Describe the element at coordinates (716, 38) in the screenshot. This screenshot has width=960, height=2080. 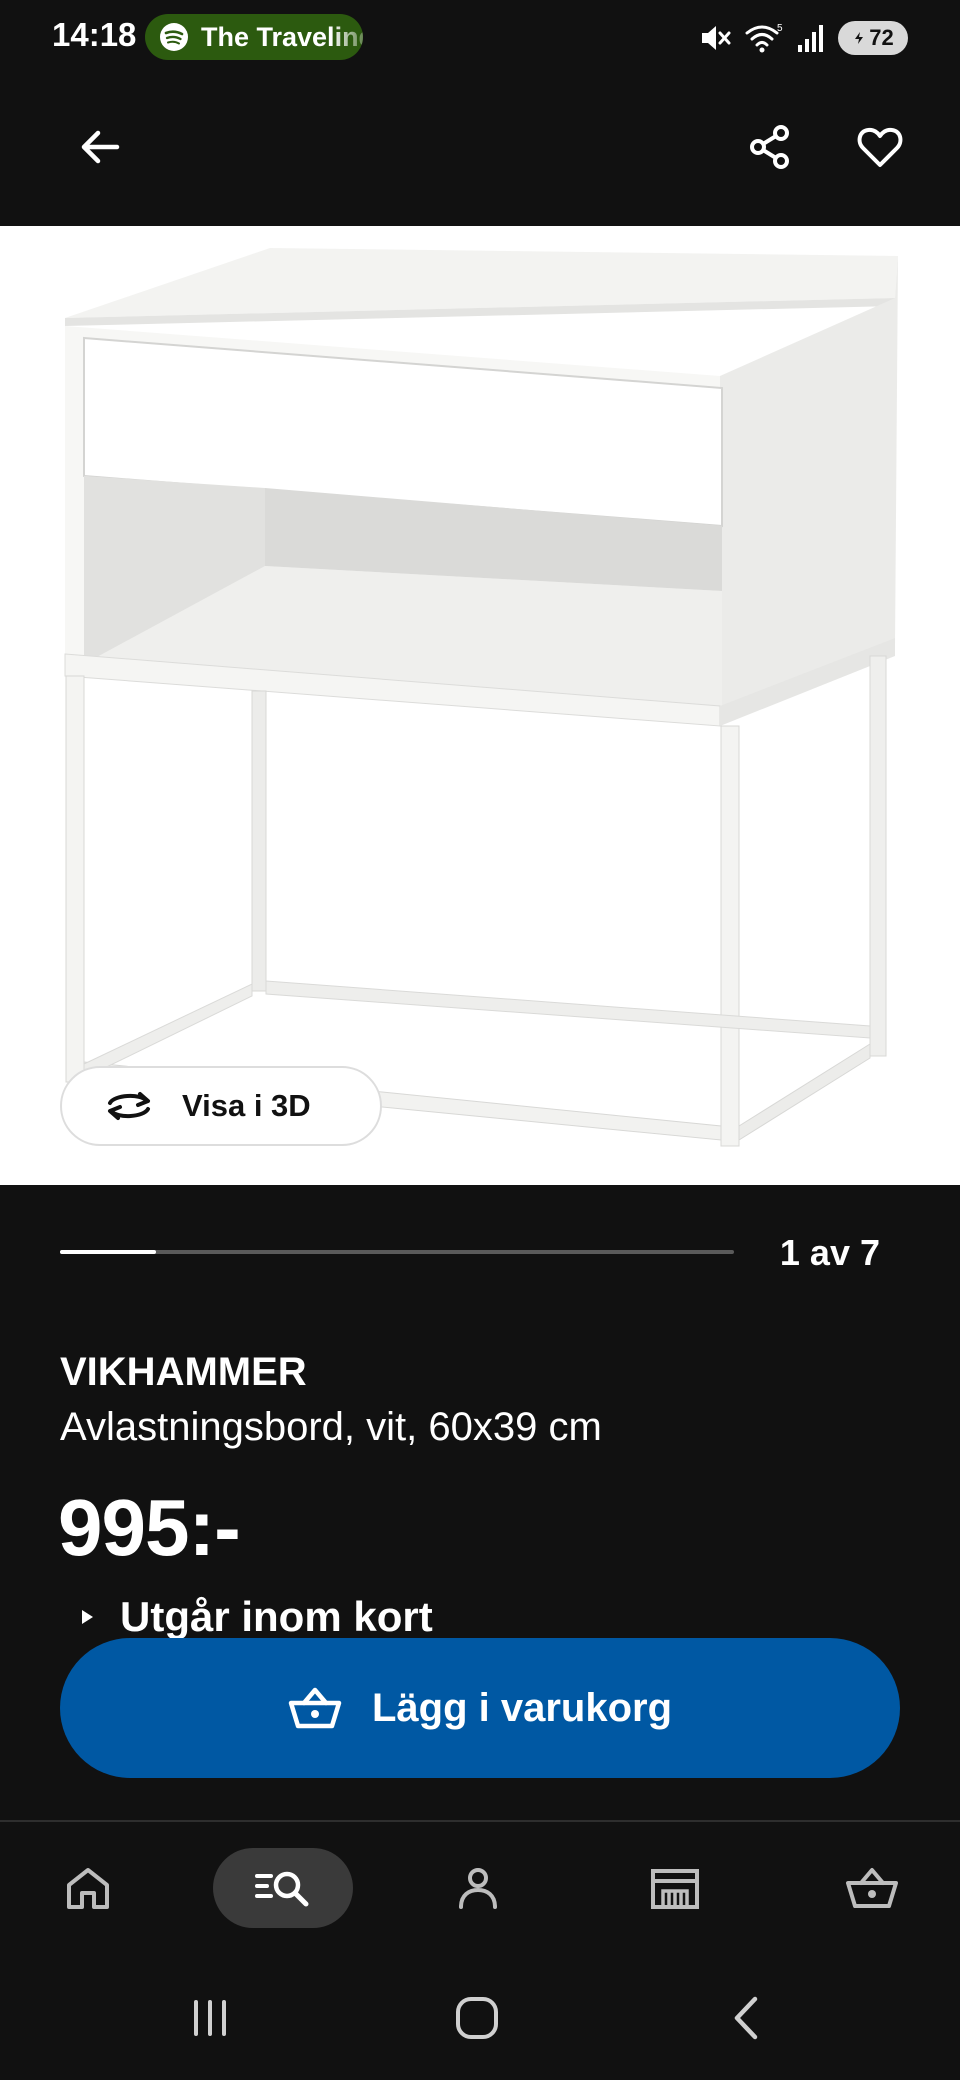
I see `mute-icon` at that location.